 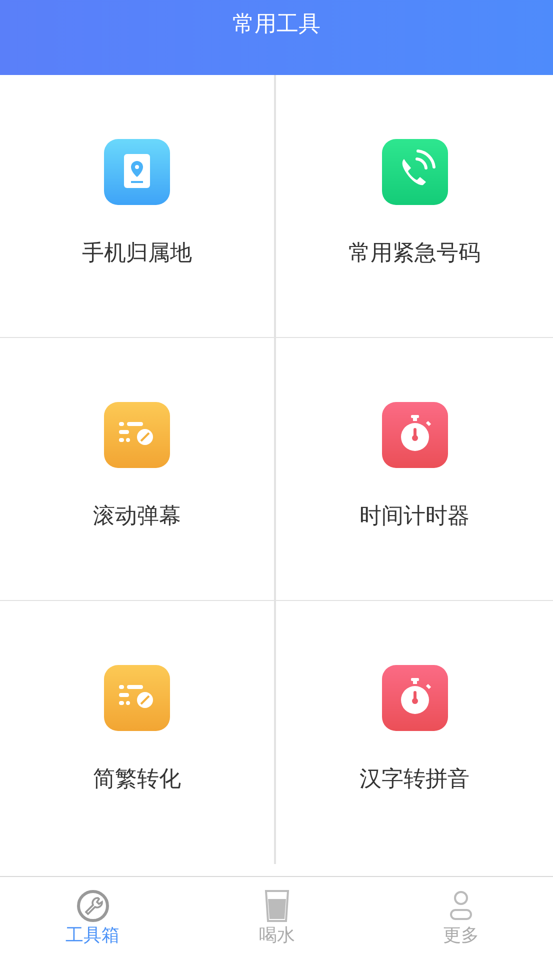 I want to click on tool-tile: 简繁转化, so click(x=138, y=732).